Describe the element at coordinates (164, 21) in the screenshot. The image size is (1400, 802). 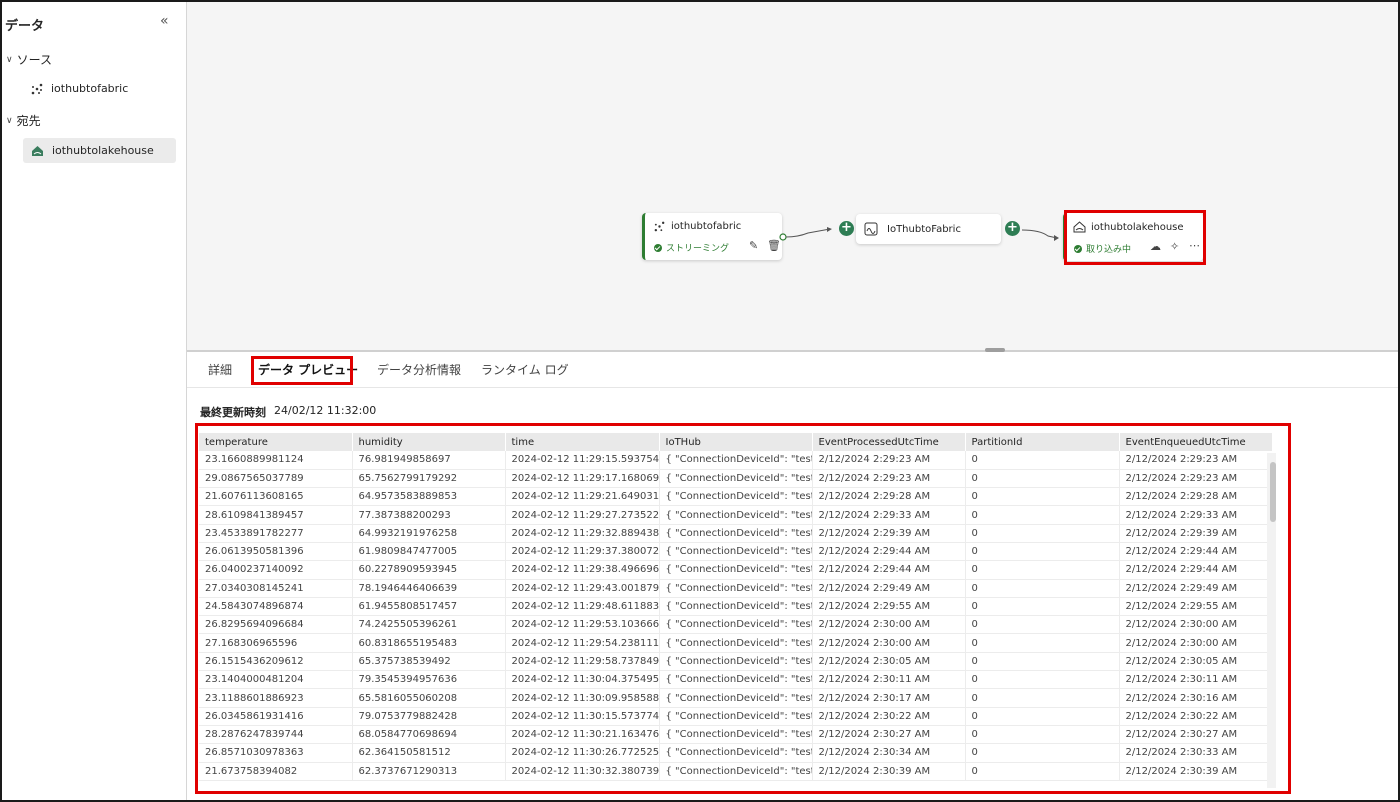
I see `double-chevron-left-icon: «` at that location.